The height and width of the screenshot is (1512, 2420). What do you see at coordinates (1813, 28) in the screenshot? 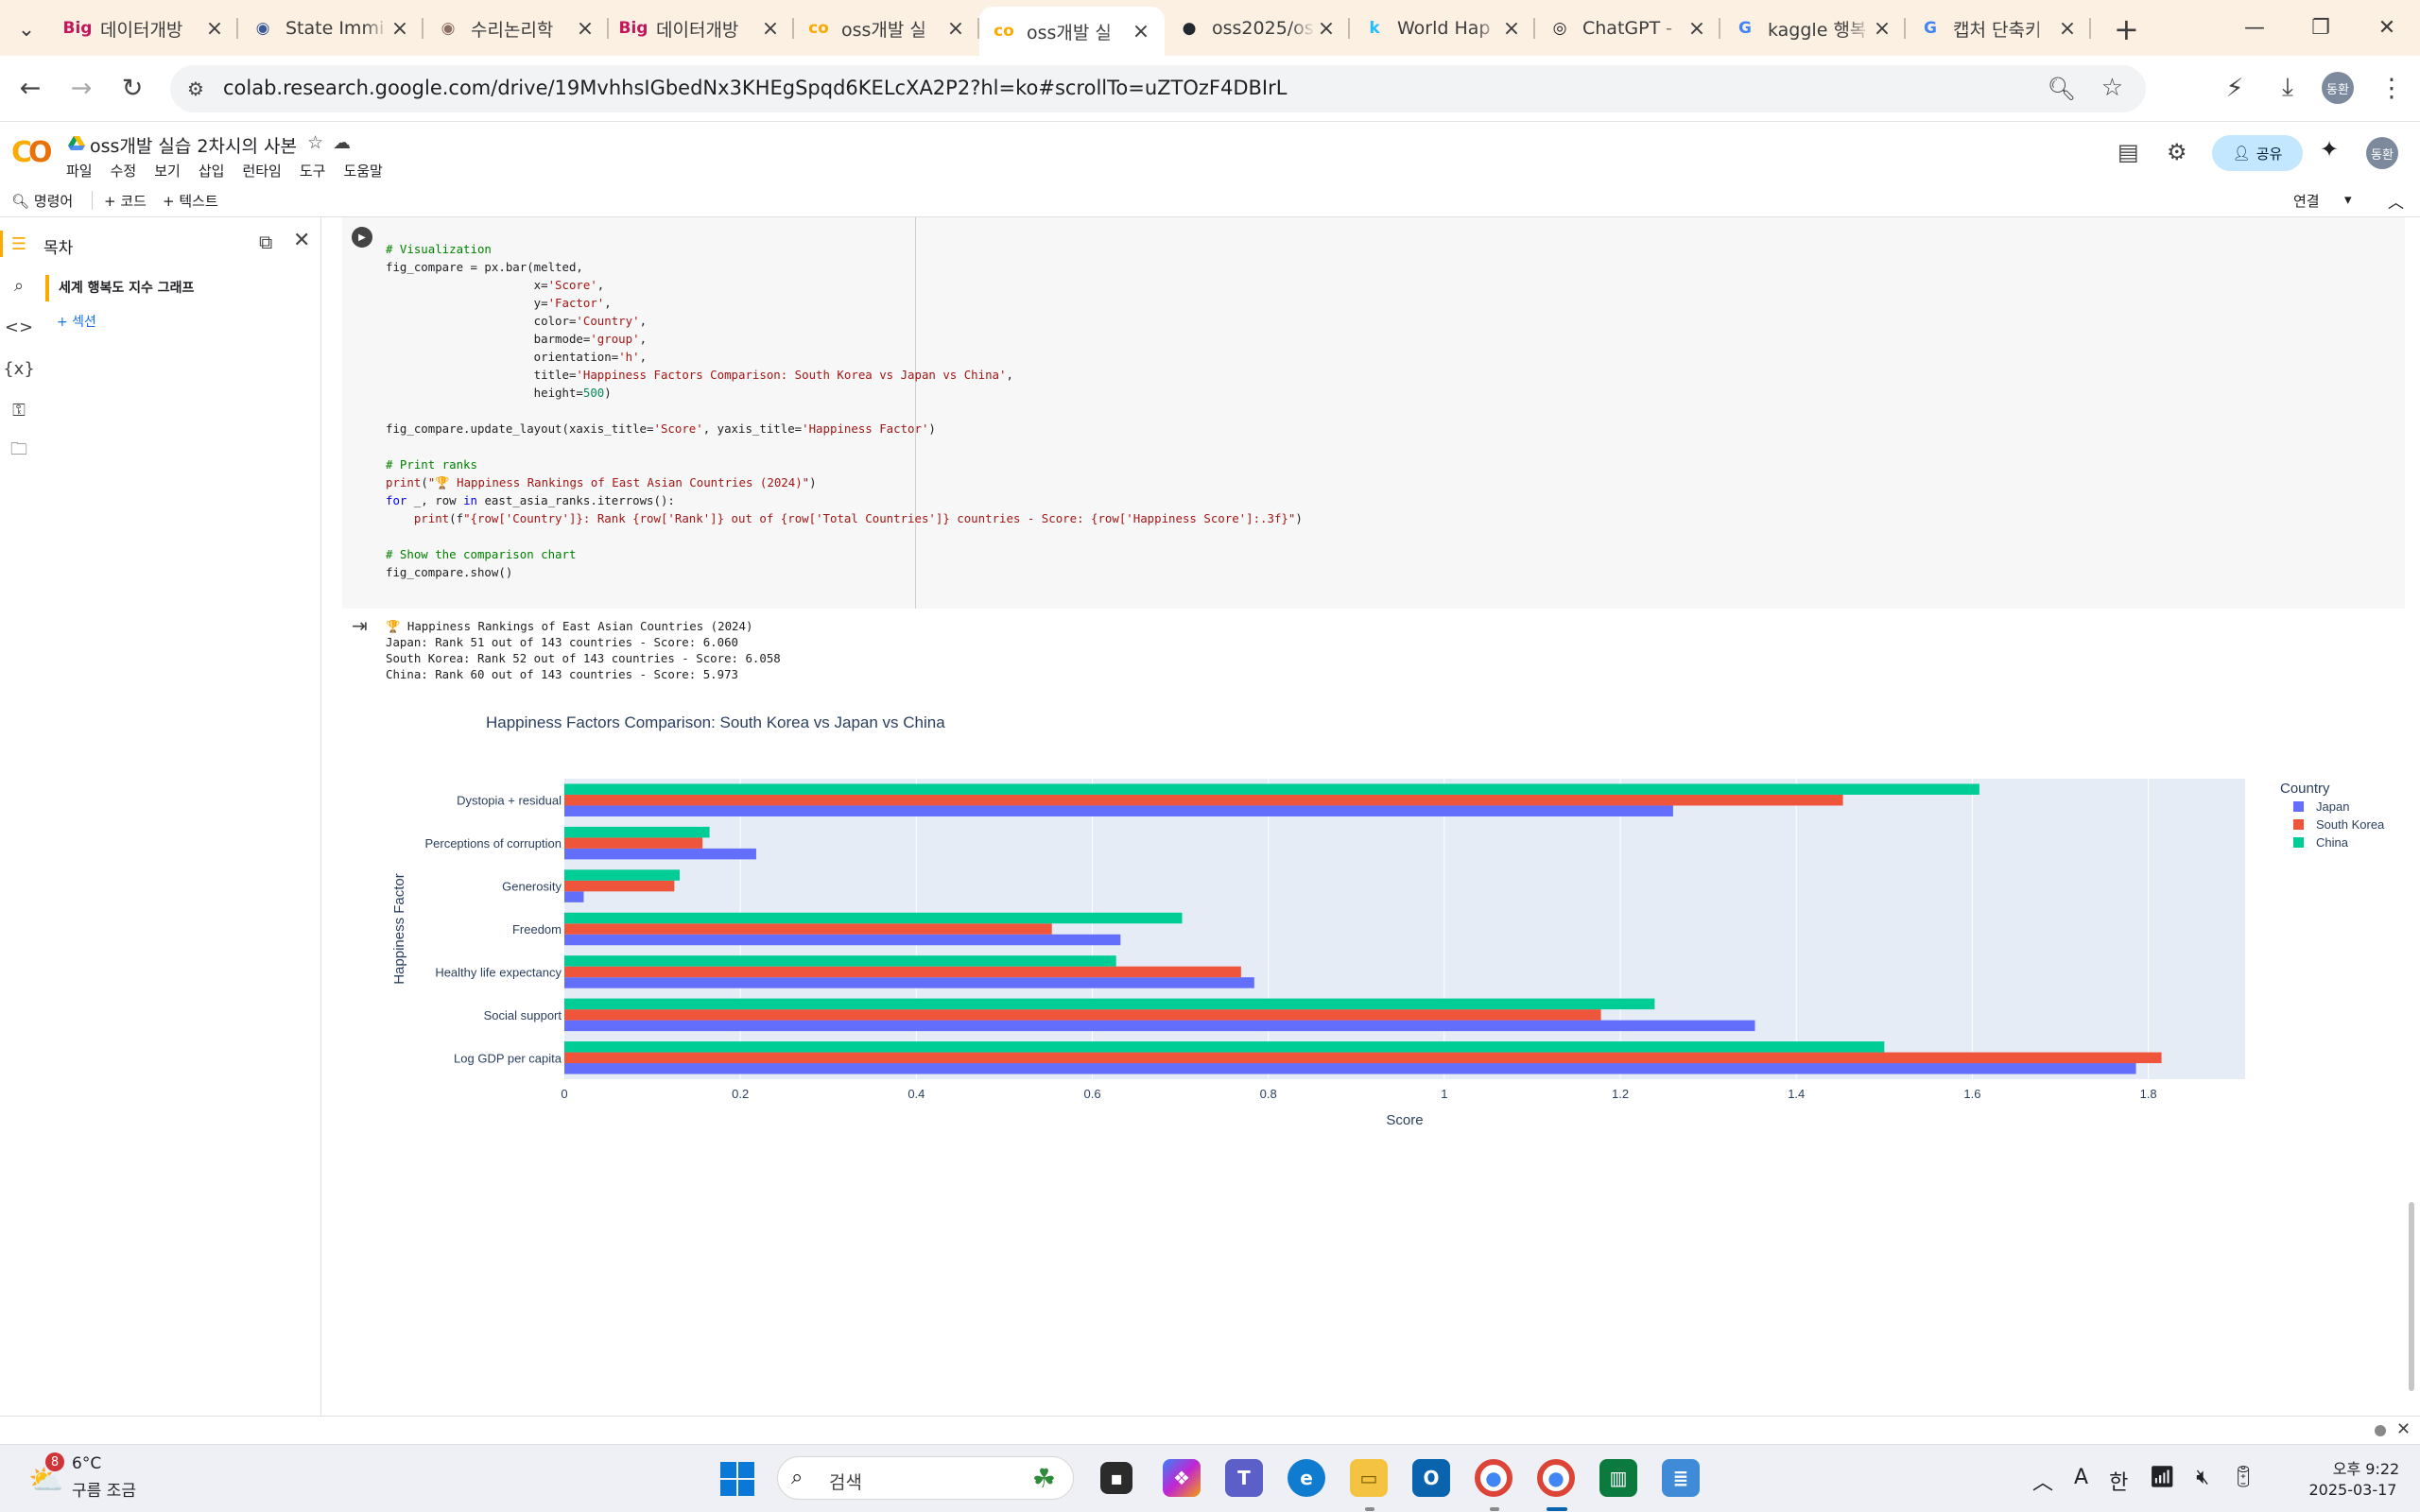
I see `browser-tab: Gkaggle 행복 ×` at bounding box center [1813, 28].